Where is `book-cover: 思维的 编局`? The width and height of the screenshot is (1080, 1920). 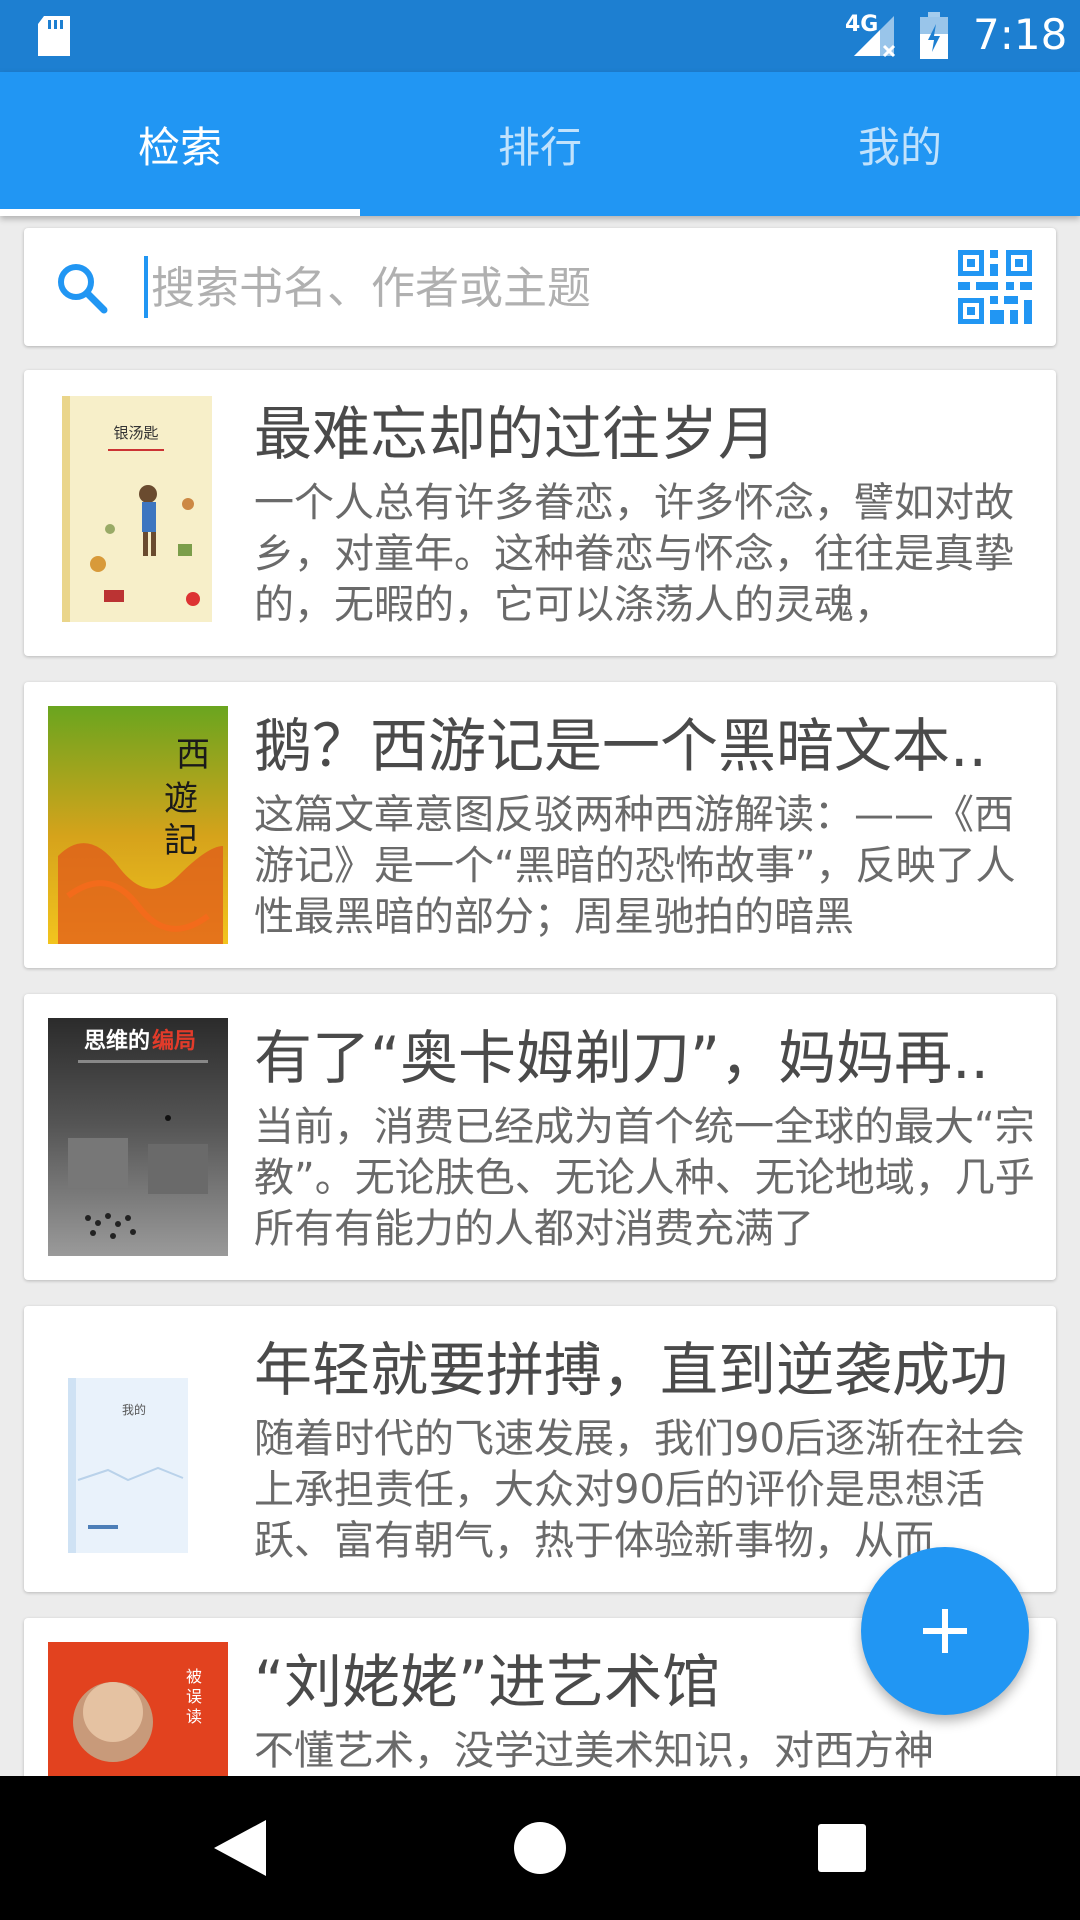 book-cover: 思维的 编局 is located at coordinates (138, 1137).